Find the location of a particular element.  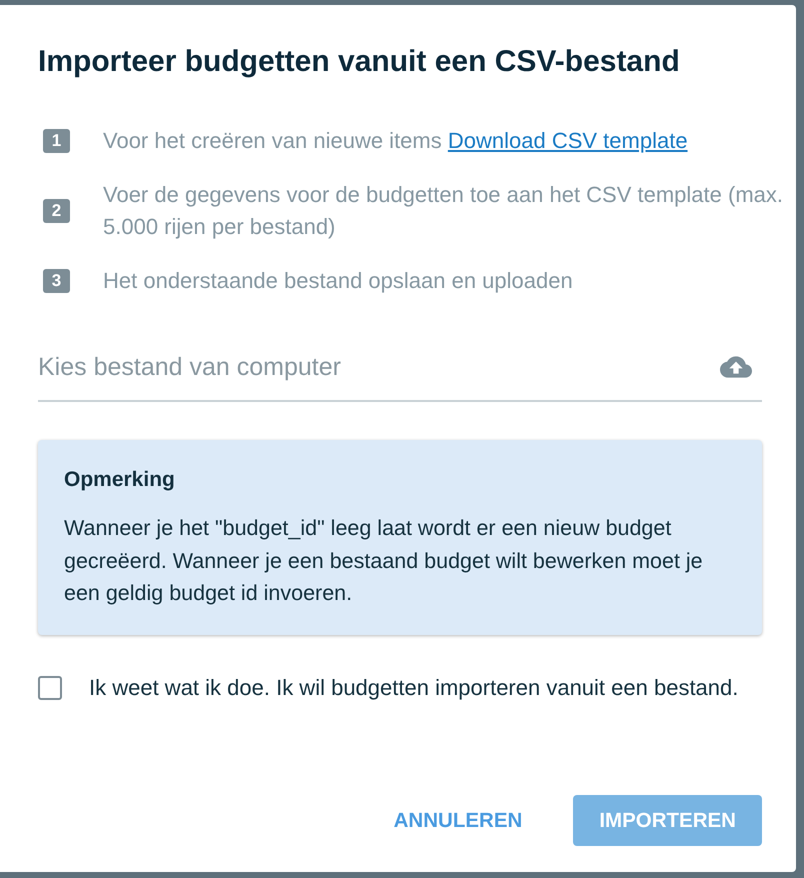

step-text: Het onderstaande bestand opslaan en uploaden is located at coordinates (338, 281).